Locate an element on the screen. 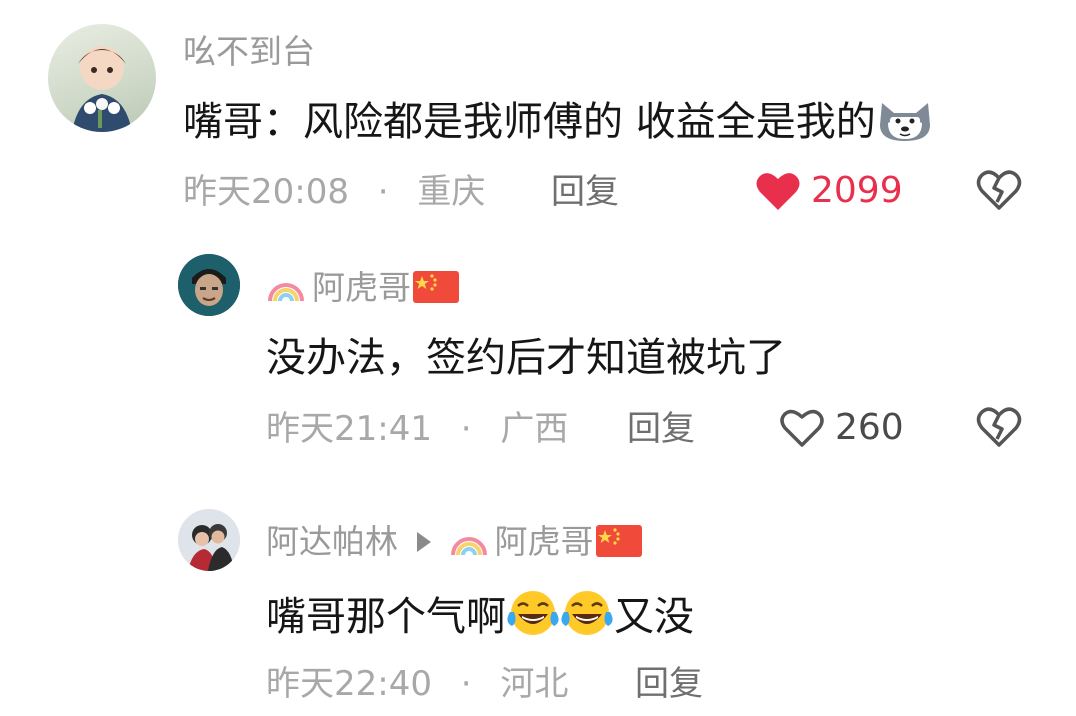  comment-meta: 昨天22:40 · 河北 is located at coordinates (417, 684).